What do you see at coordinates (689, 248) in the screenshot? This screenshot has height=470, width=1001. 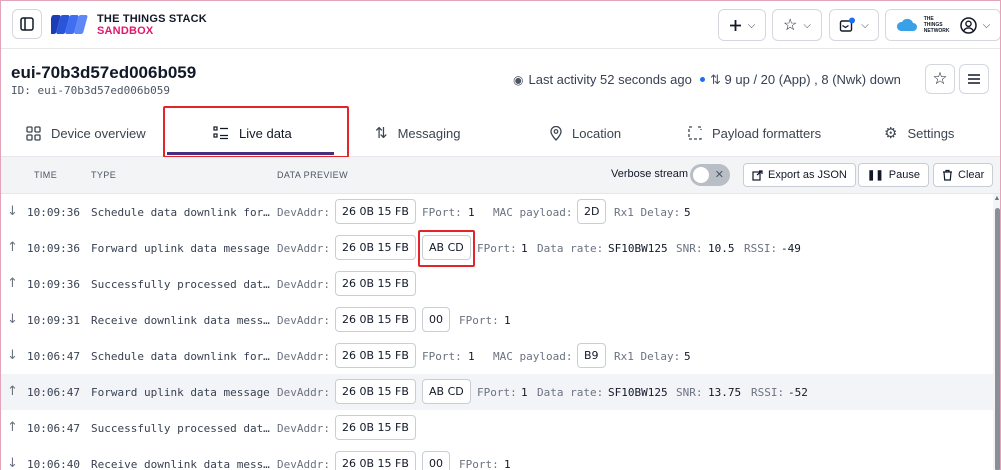 I see `snr-label: SNR:` at bounding box center [689, 248].